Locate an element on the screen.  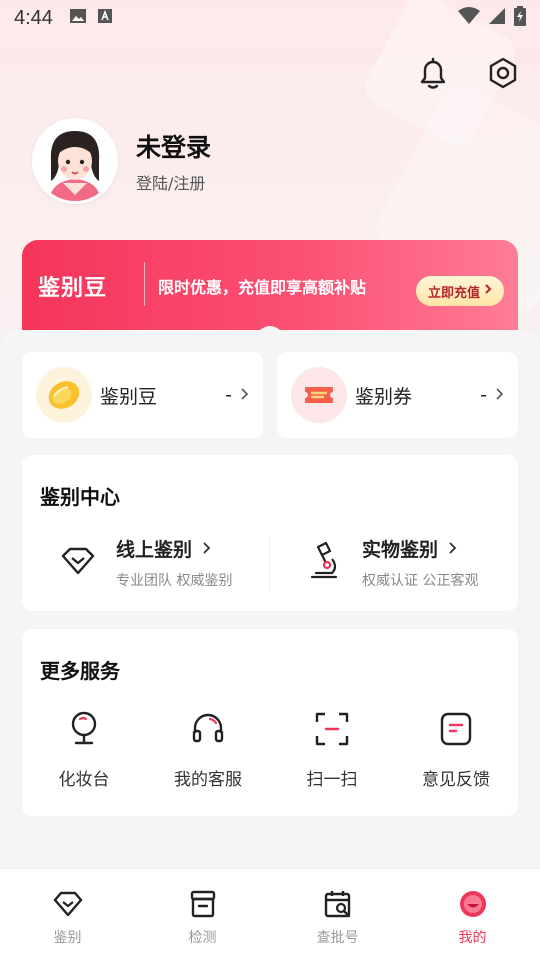
wallet-coupons-label: 鉴别券 is located at coordinates (384, 396).